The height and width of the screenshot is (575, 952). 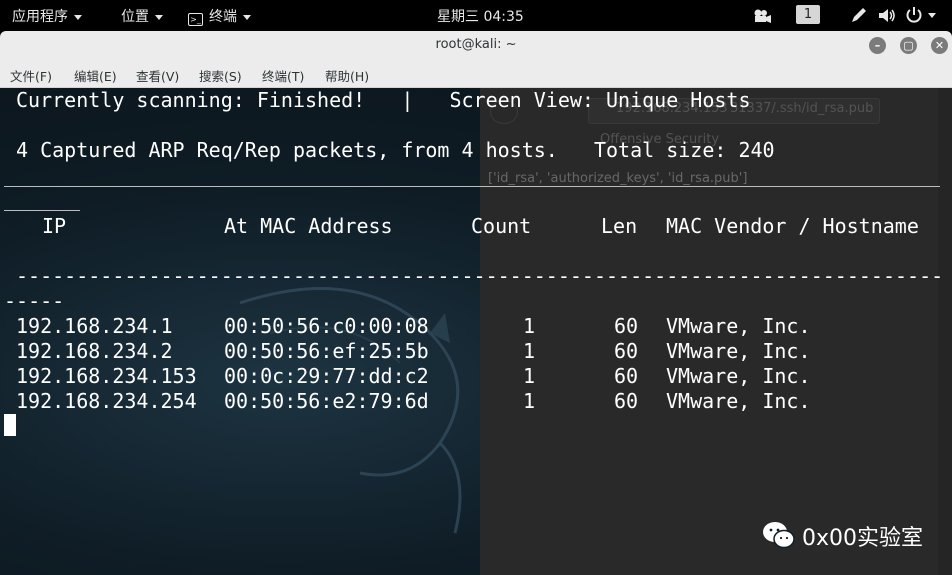 I want to click on cell-ip: 192.168.234.1, so click(x=94, y=326).